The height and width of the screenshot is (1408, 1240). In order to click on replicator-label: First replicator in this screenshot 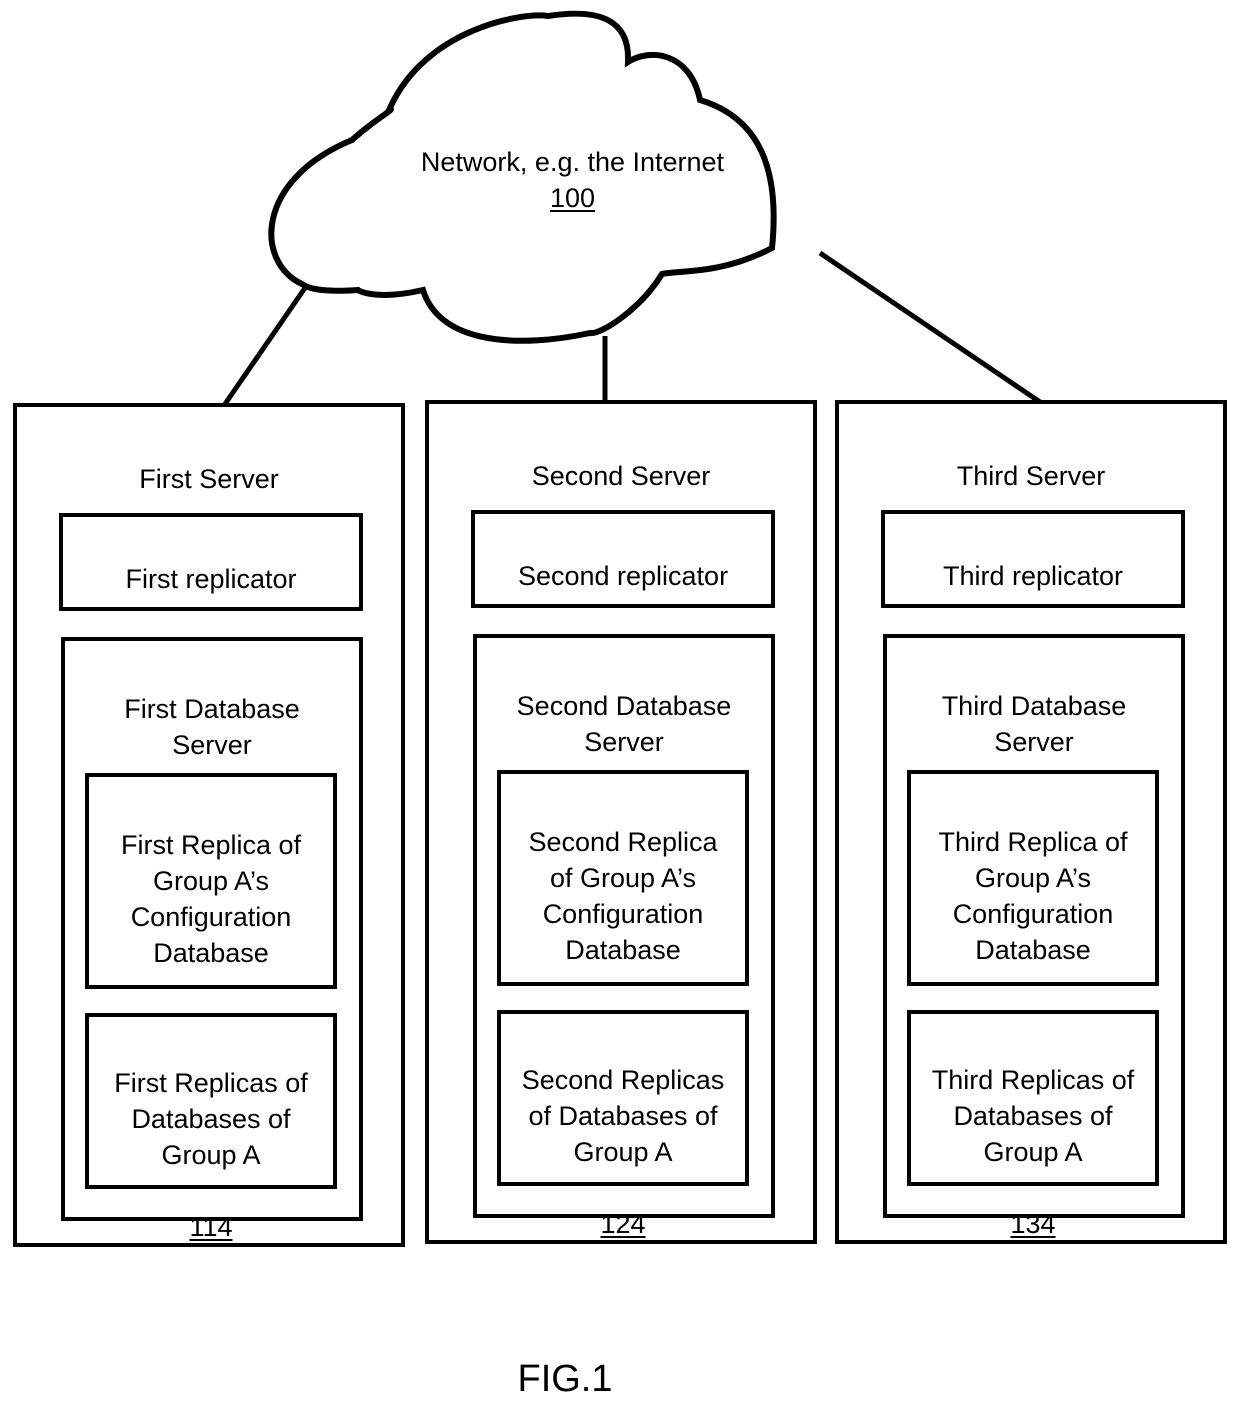, I will do `click(211, 579)`.